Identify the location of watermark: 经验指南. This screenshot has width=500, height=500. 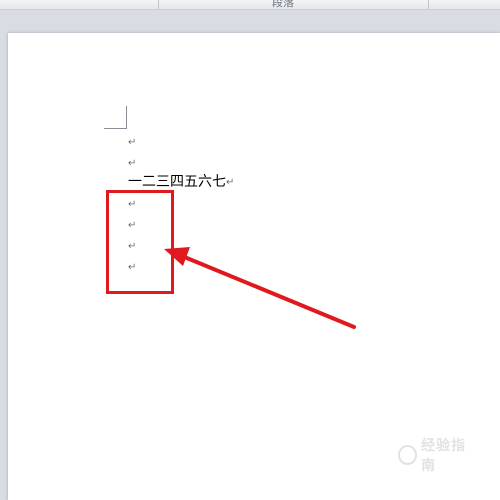
(438, 456).